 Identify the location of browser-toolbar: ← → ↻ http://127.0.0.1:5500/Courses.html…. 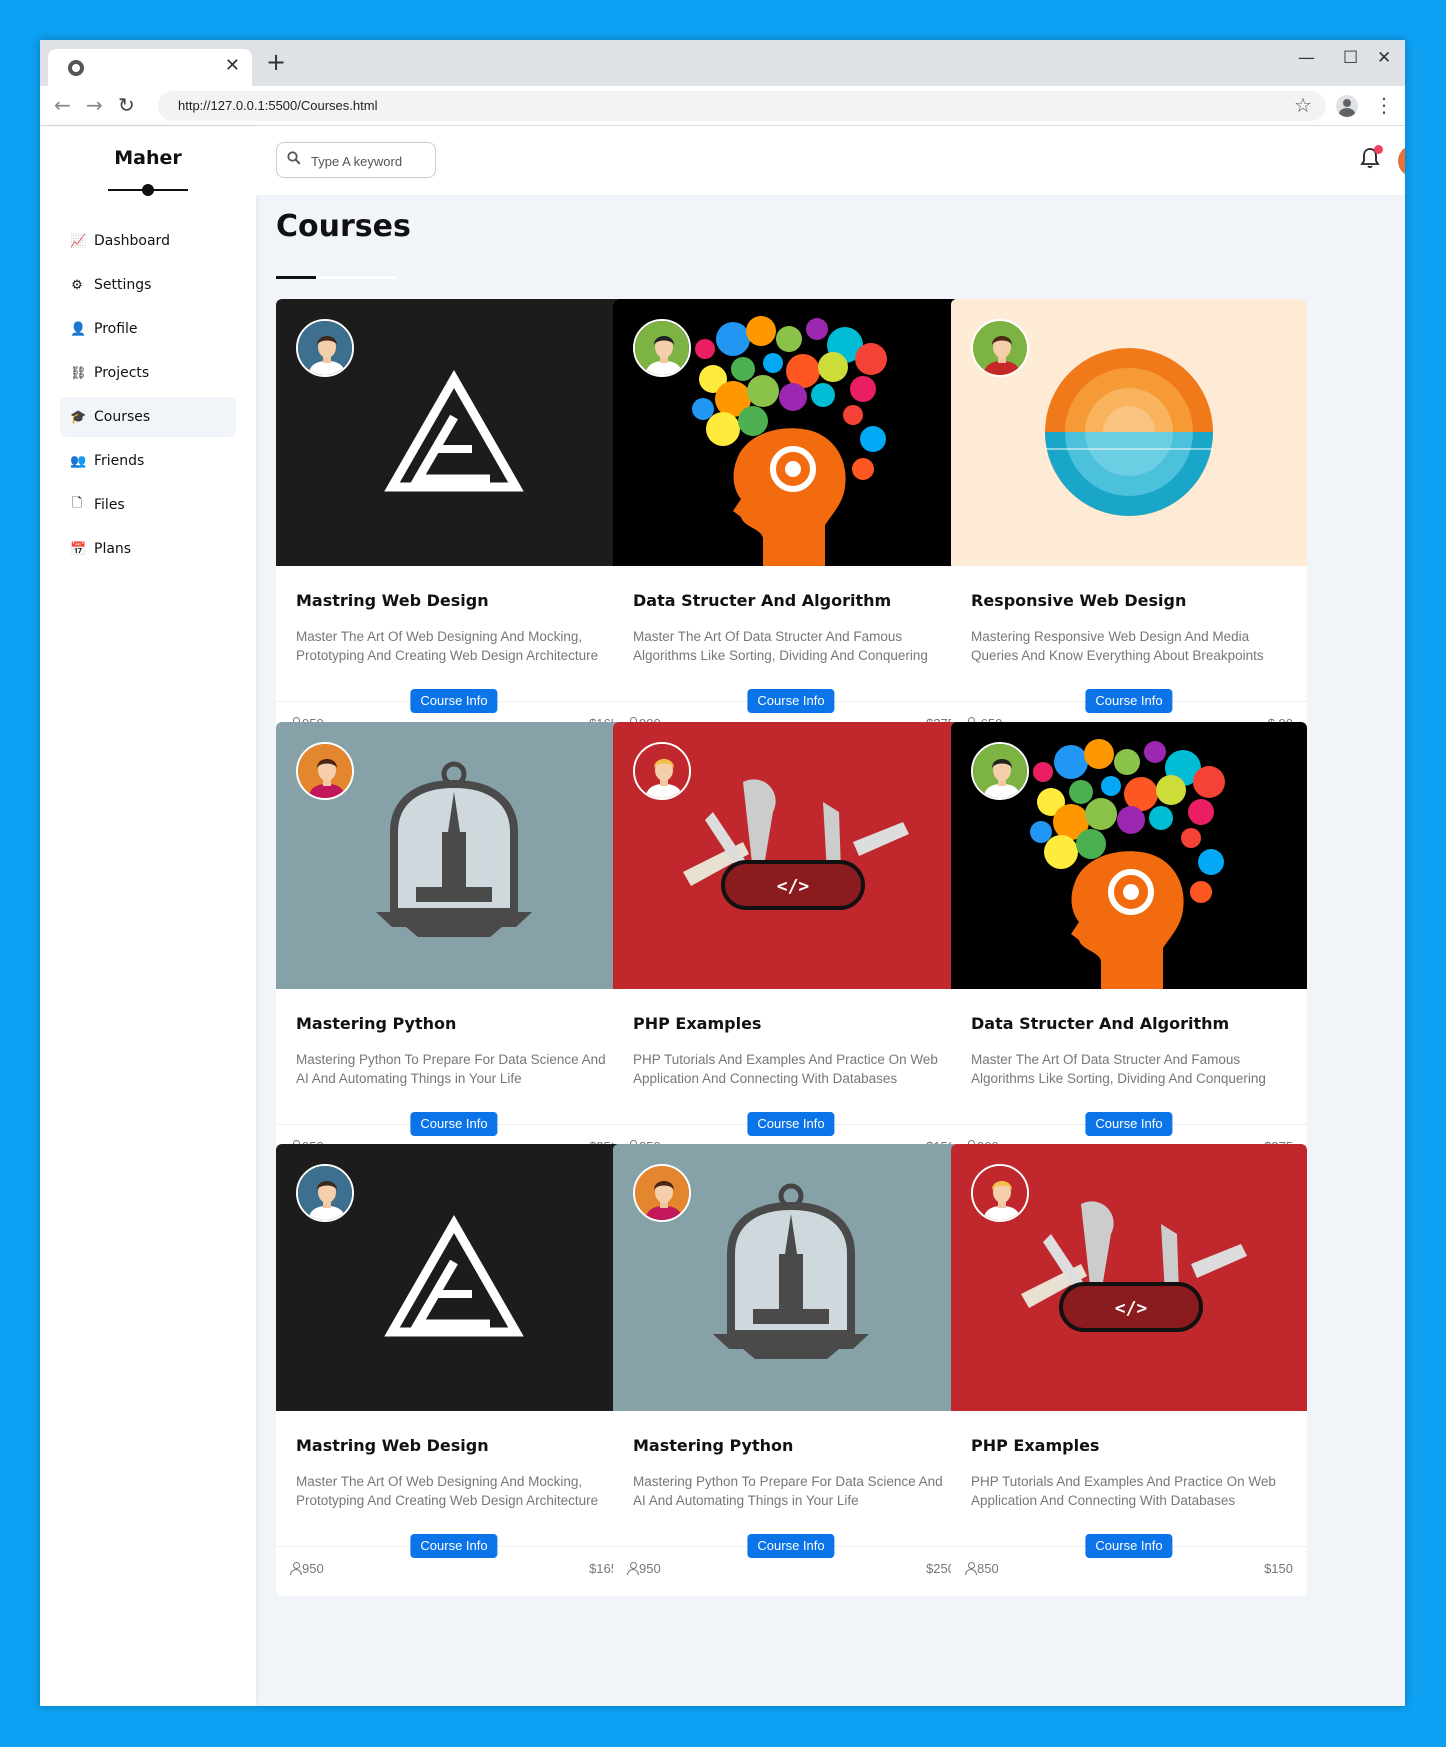
(722, 106).